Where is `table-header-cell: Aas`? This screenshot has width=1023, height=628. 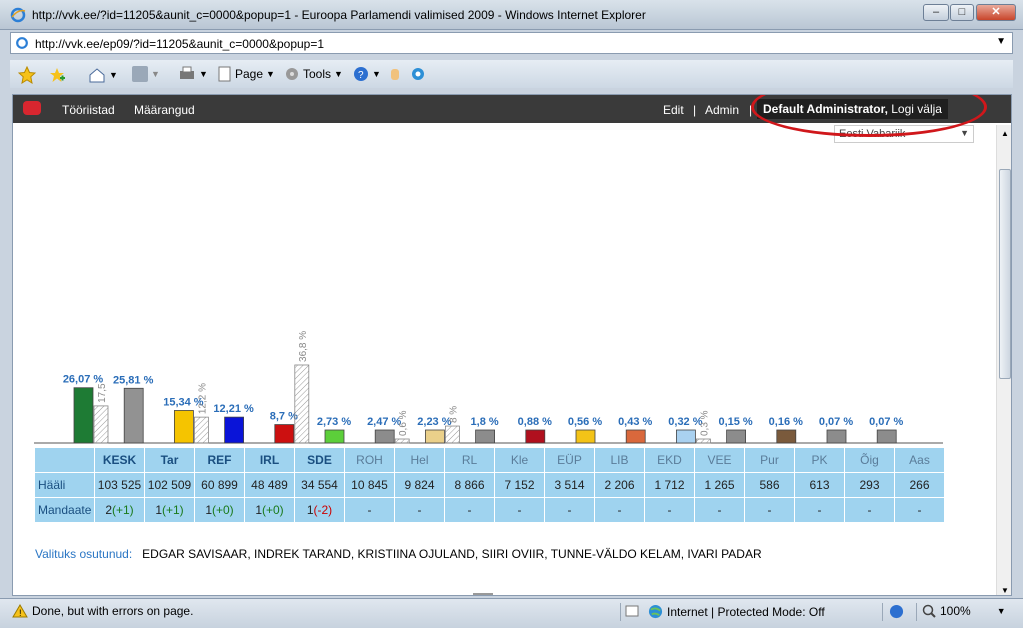 table-header-cell: Aas is located at coordinates (919, 460).